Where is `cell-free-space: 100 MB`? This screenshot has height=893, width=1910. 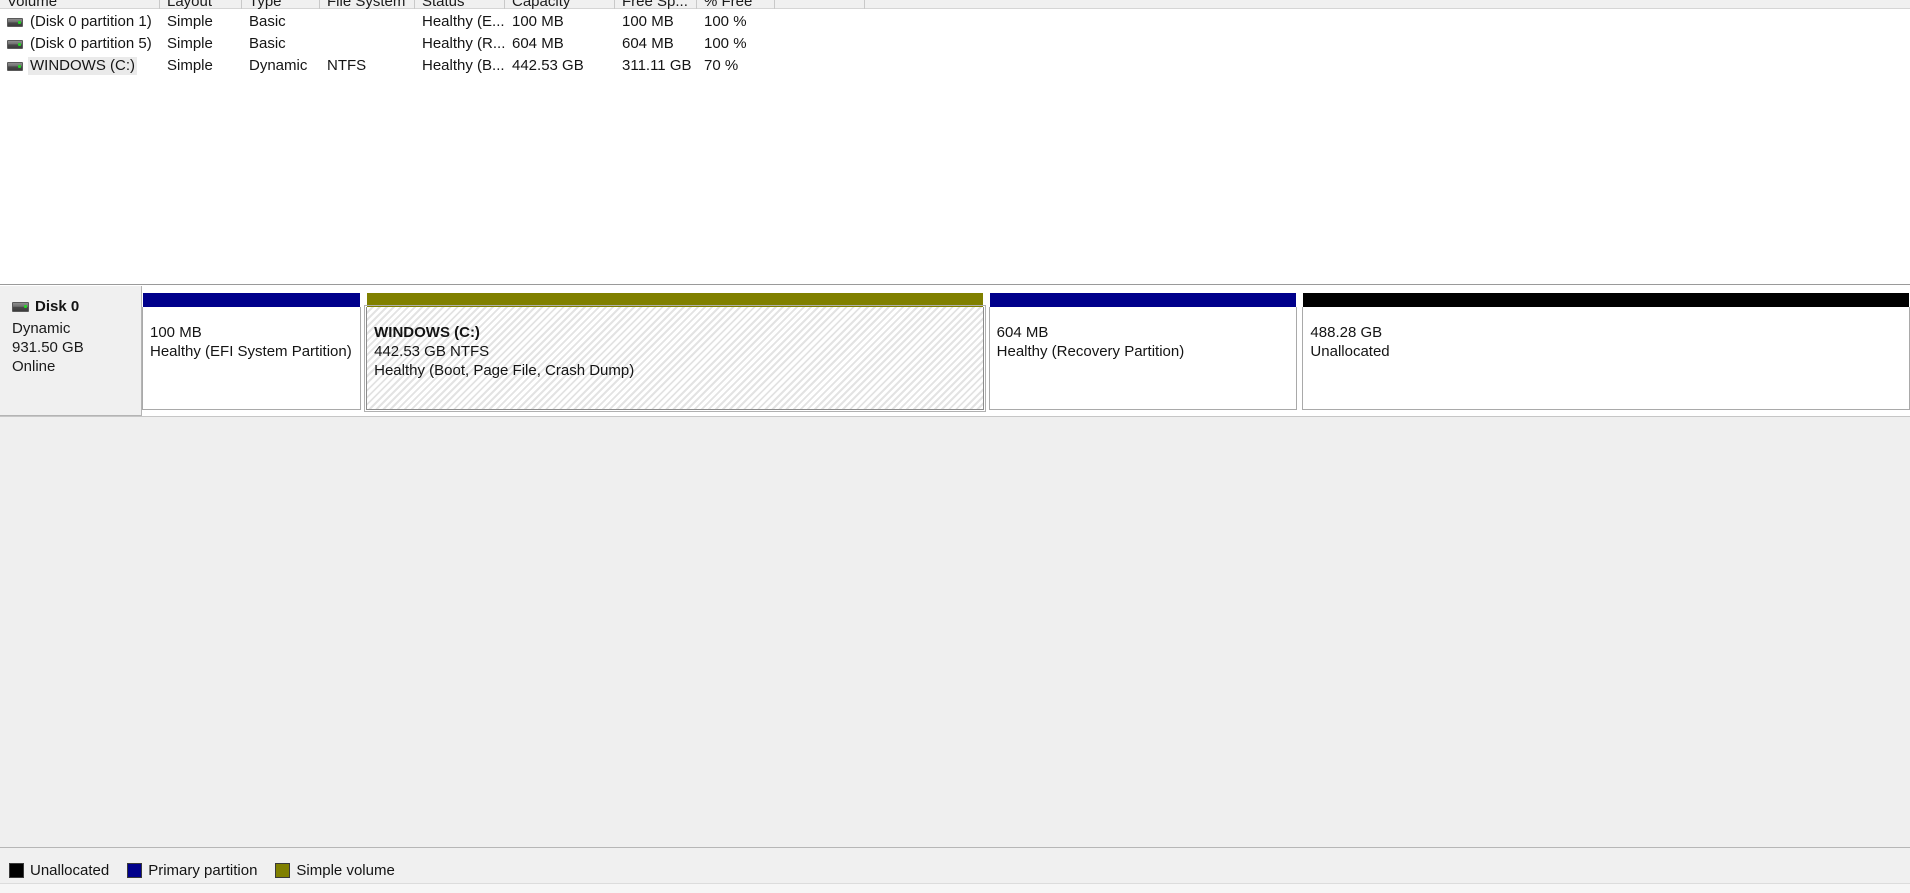
cell-free-space: 100 MB is located at coordinates (648, 21).